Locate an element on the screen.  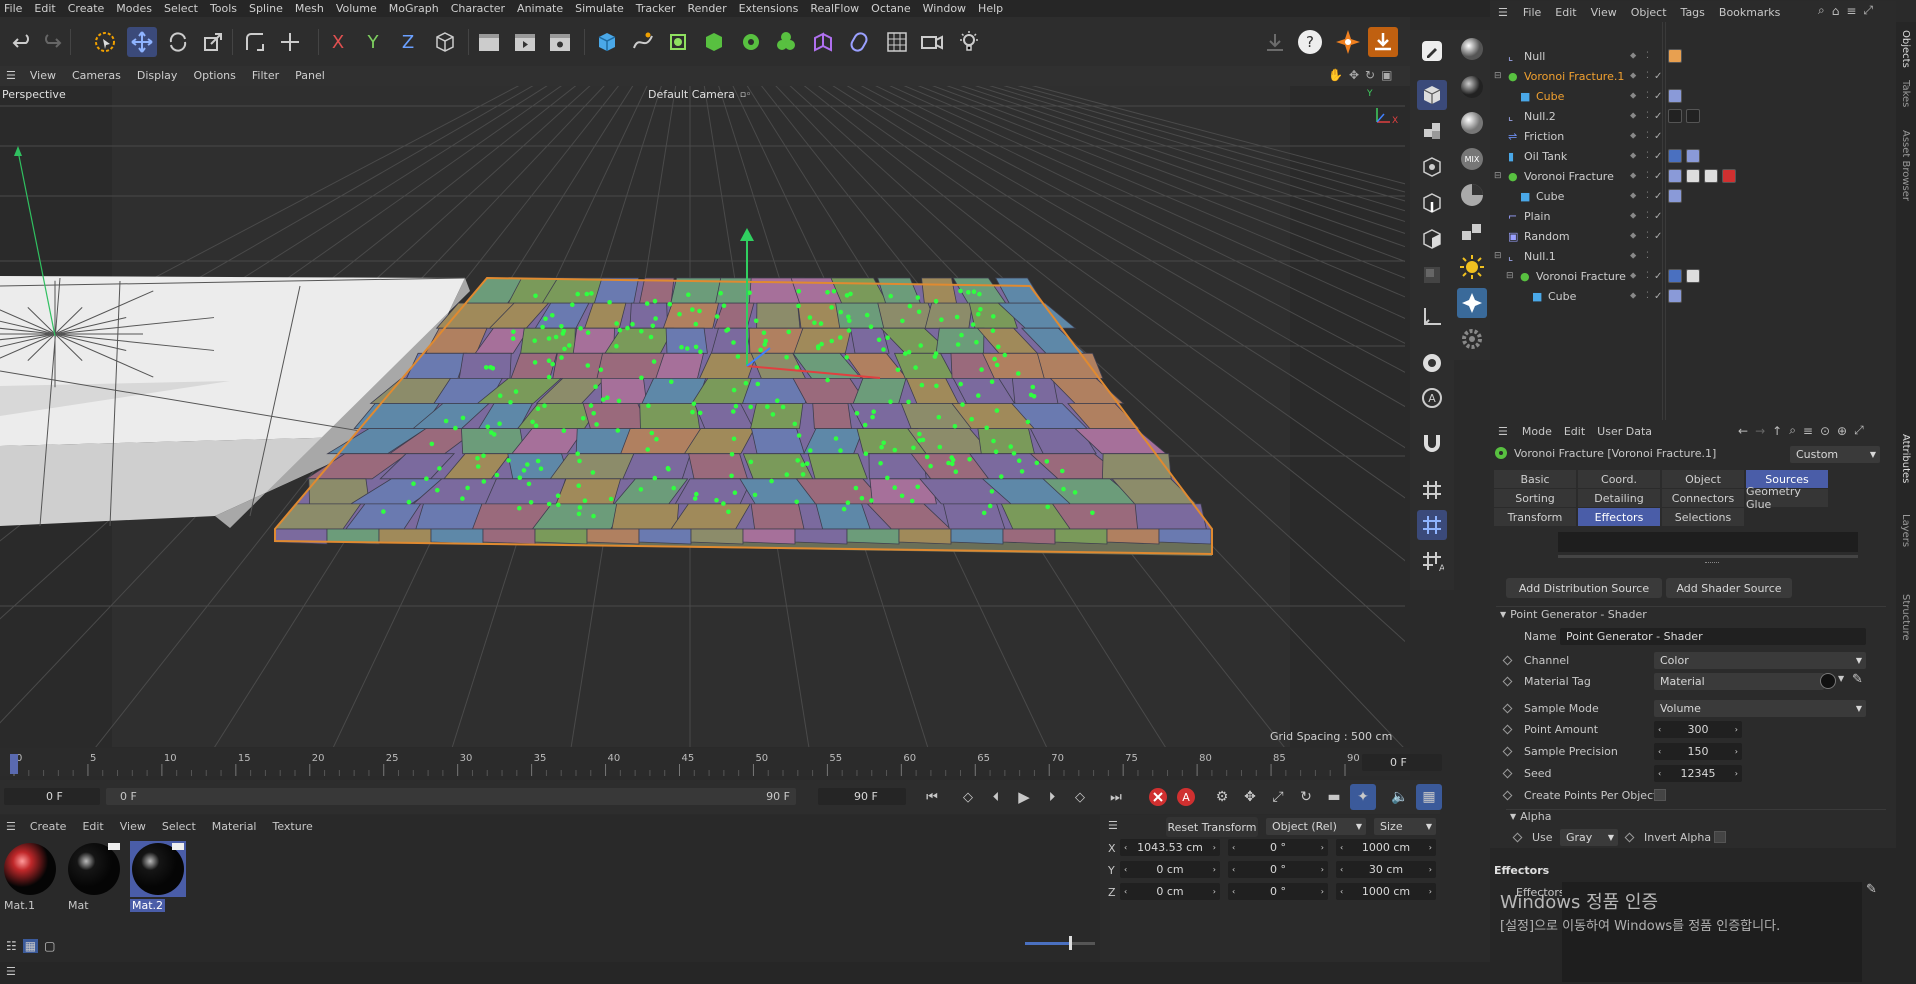
redo-button is located at coordinates (51, 42).